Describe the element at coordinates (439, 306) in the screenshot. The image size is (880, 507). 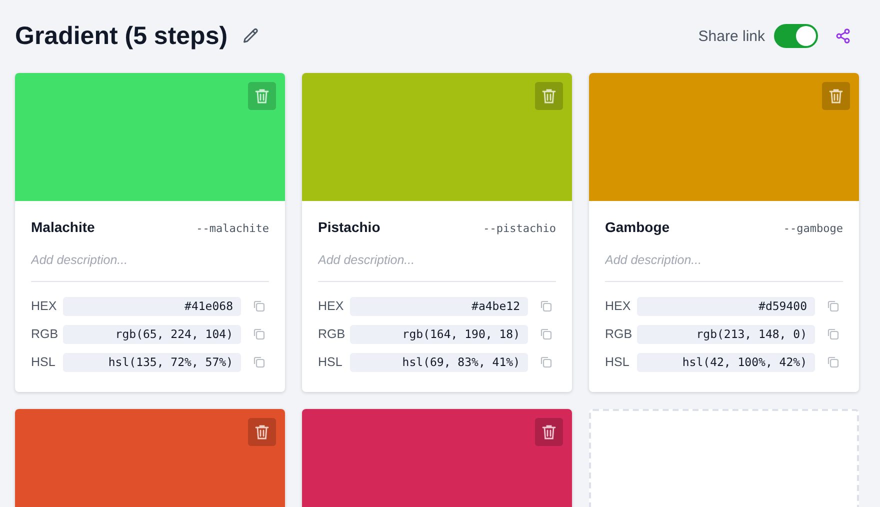
I see `color-value: #a4be12` at that location.